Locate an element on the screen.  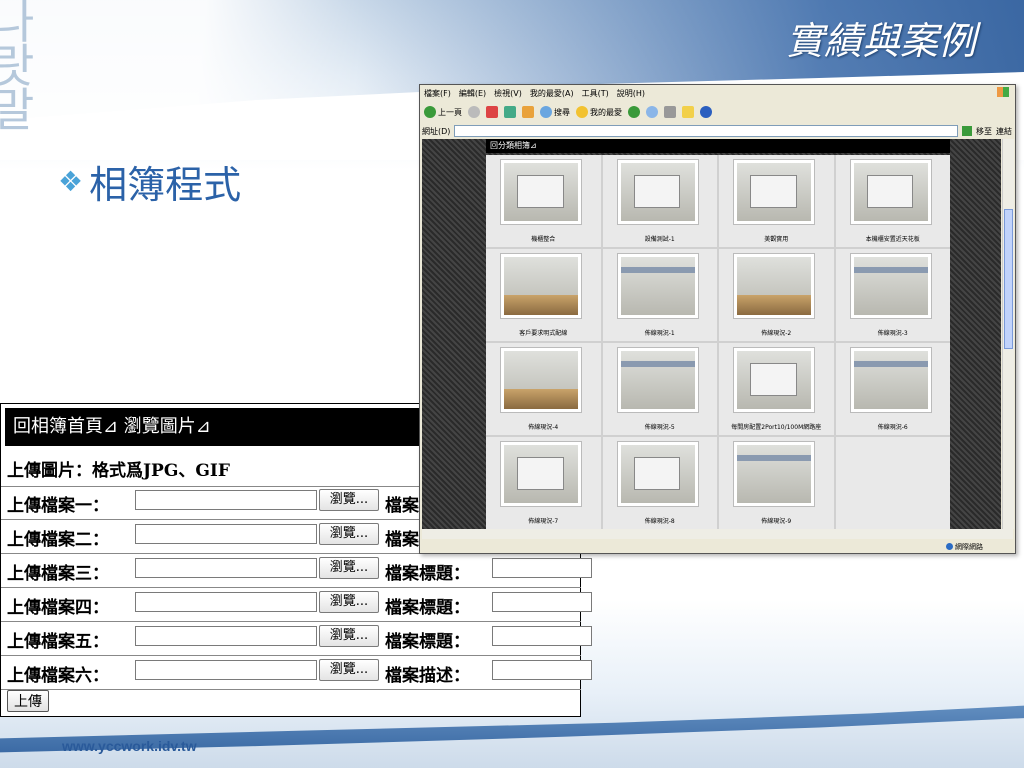
menu-item: 編輯(E) is located at coordinates (472, 93).